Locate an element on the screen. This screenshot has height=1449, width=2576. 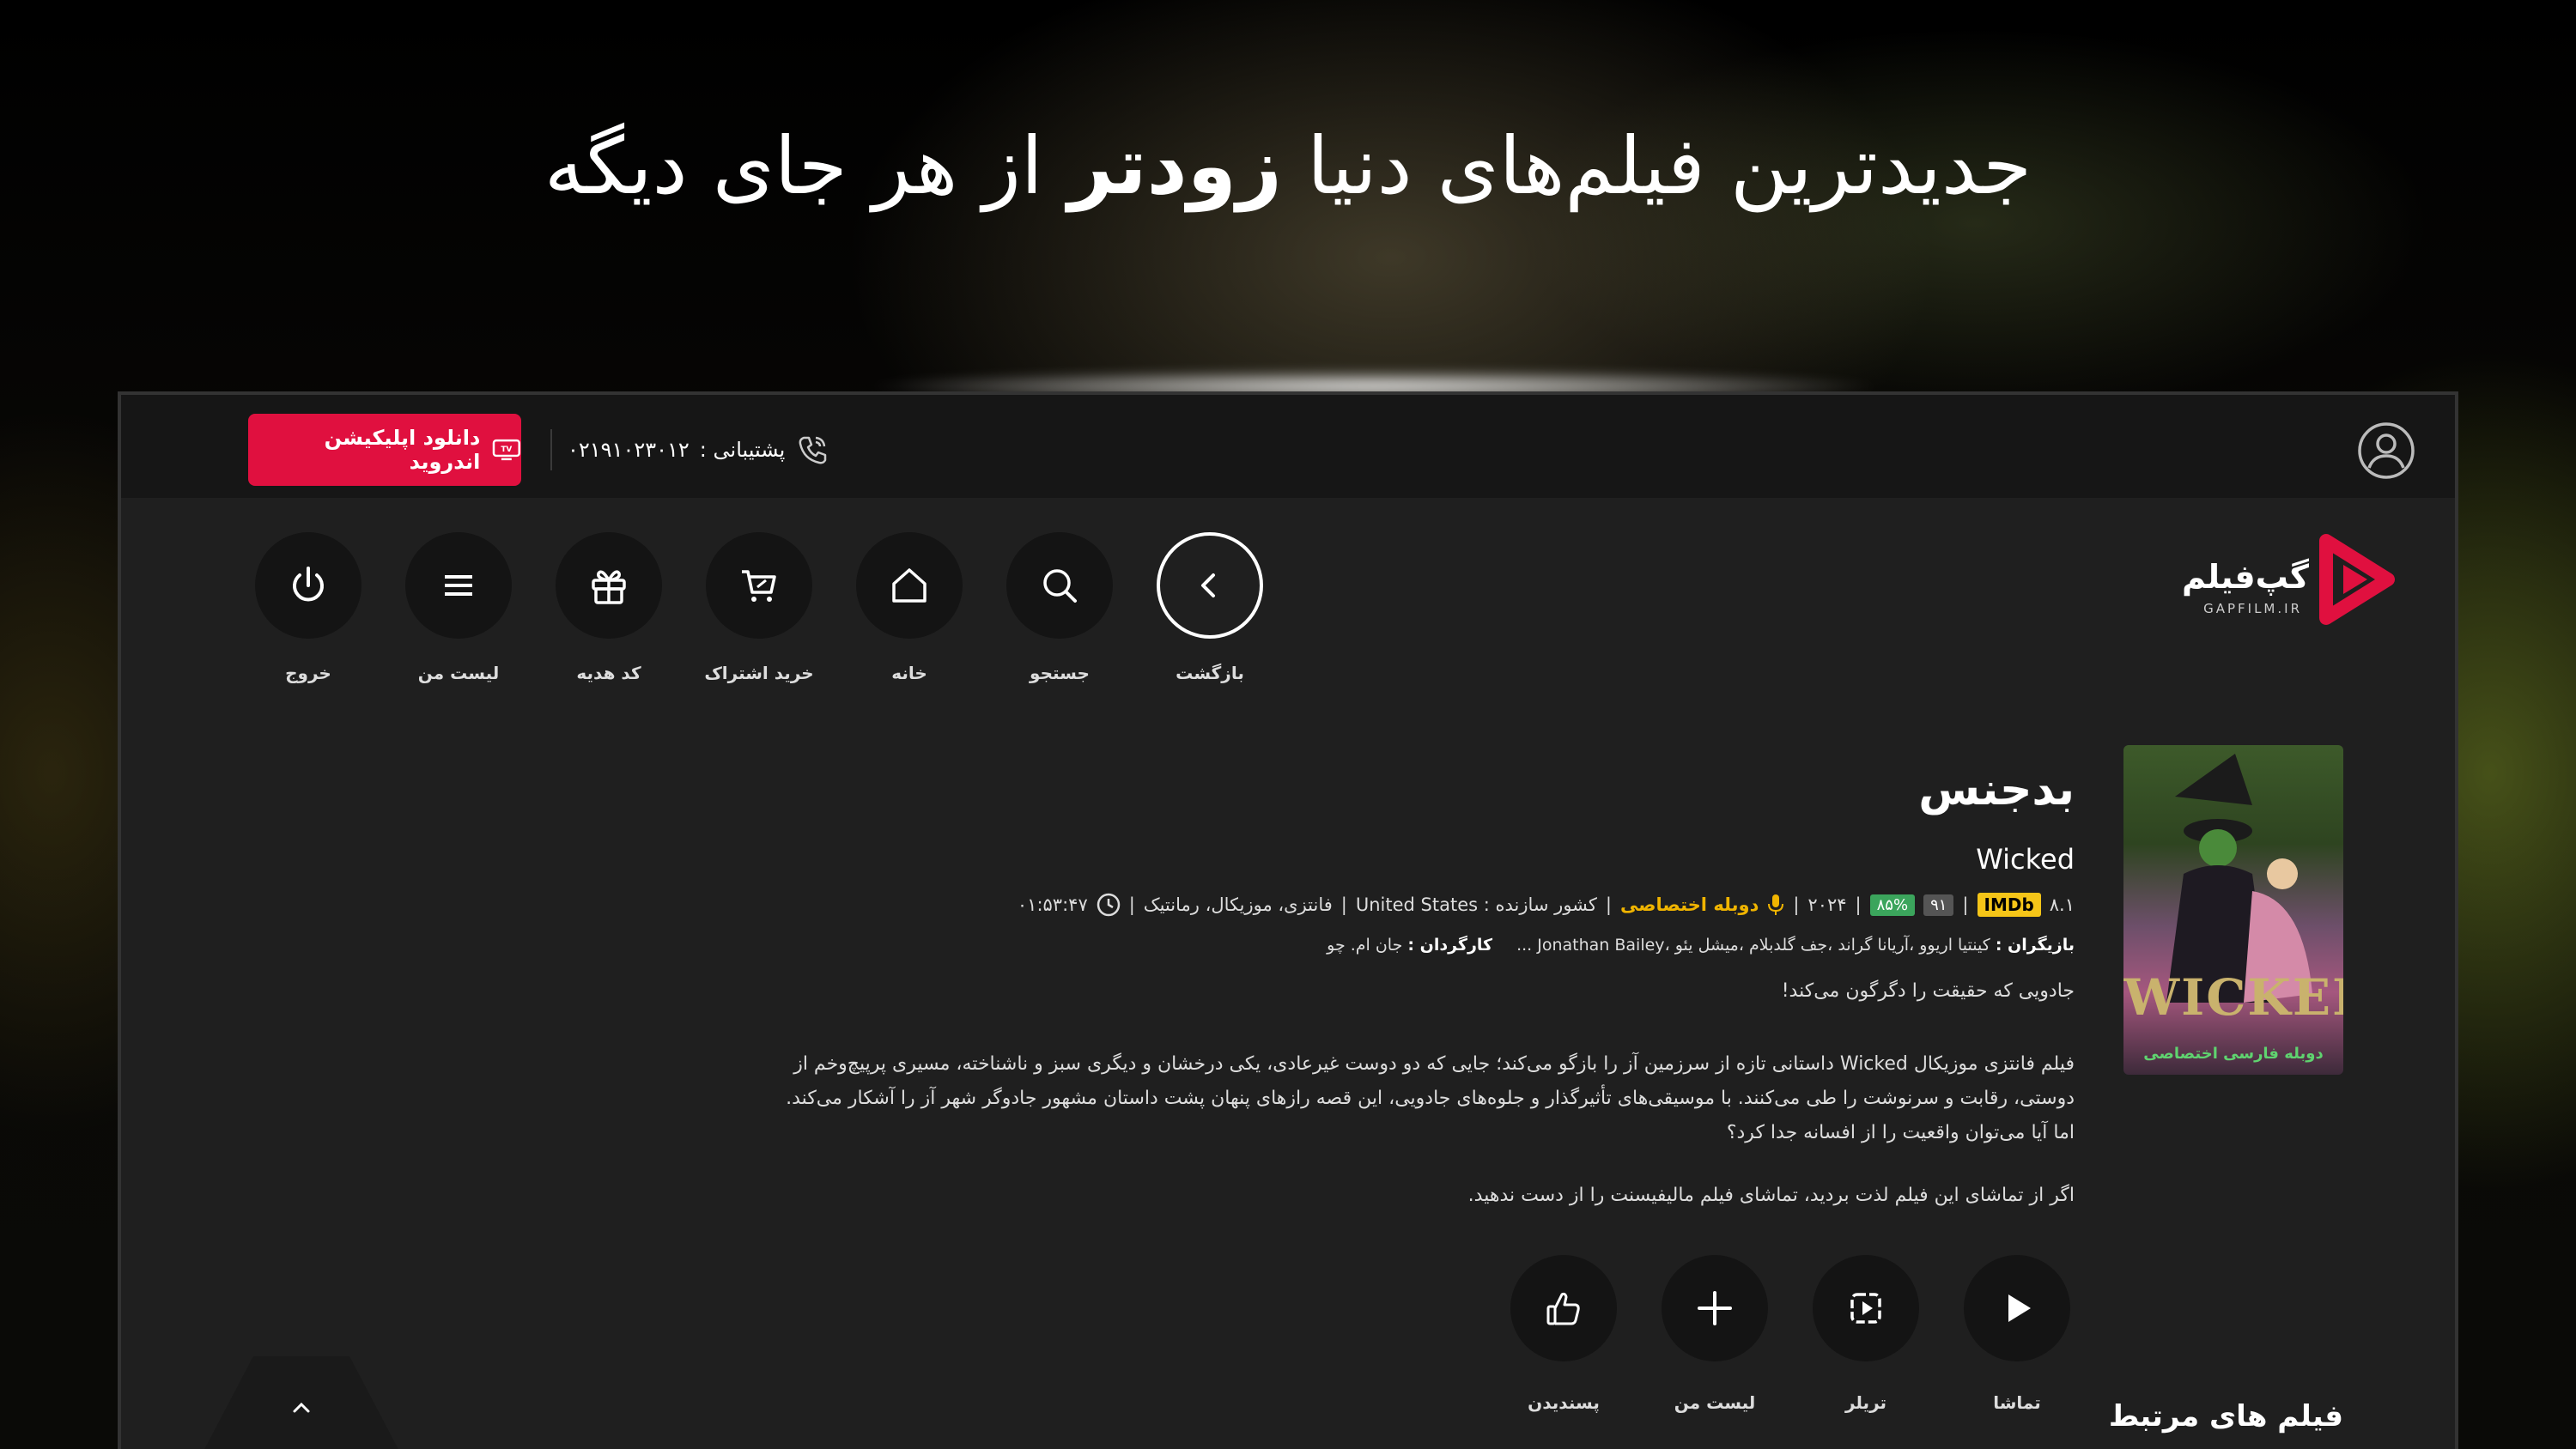
movie-title-fa: بدجنس is located at coordinates (1997, 789).